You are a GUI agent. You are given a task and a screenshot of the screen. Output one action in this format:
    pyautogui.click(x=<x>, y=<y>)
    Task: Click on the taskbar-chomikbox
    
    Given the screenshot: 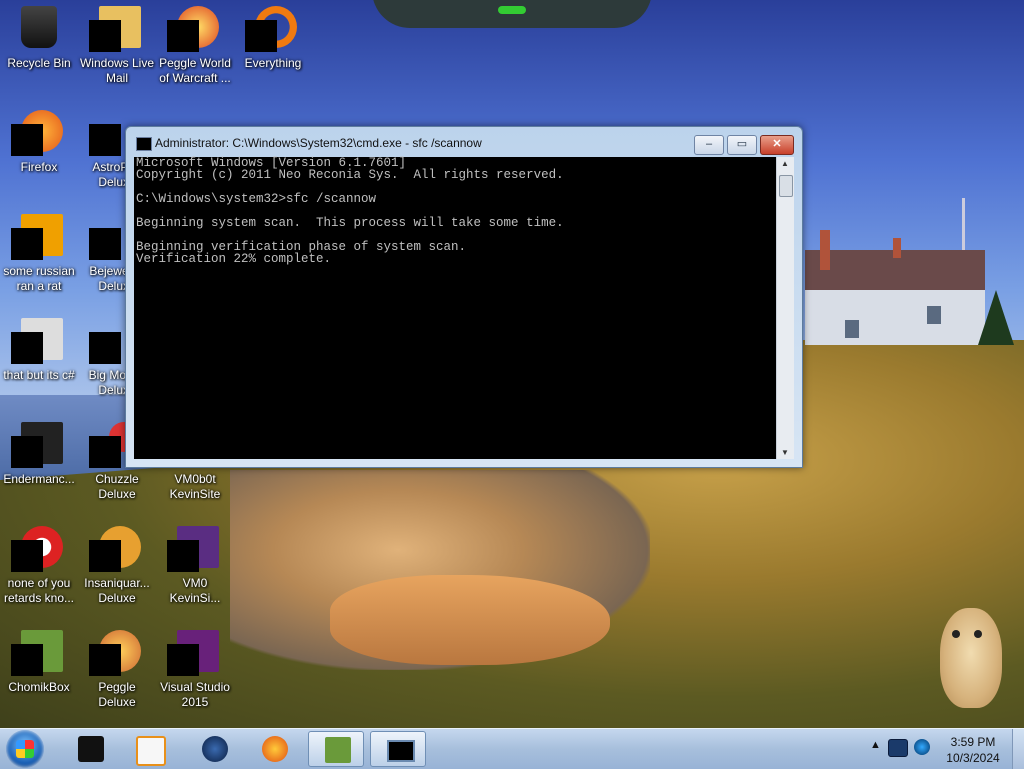 What is the action you would take?
    pyautogui.click(x=336, y=749)
    